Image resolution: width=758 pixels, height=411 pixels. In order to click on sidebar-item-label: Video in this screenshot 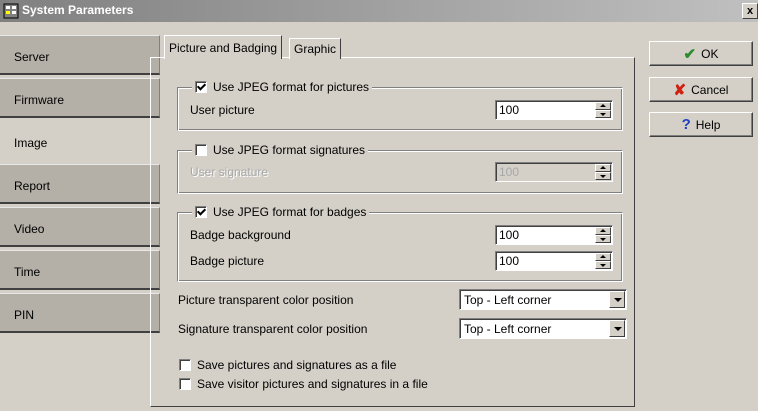, I will do `click(29, 229)`.